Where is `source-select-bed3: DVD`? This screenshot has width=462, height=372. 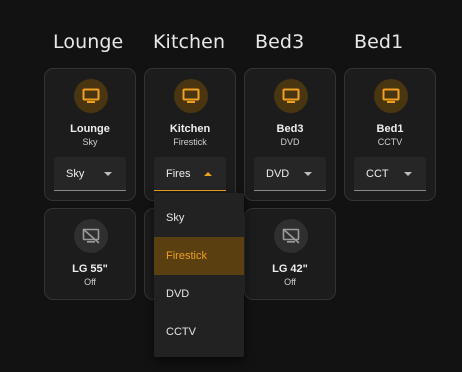 source-select-bed3: DVD is located at coordinates (290, 174).